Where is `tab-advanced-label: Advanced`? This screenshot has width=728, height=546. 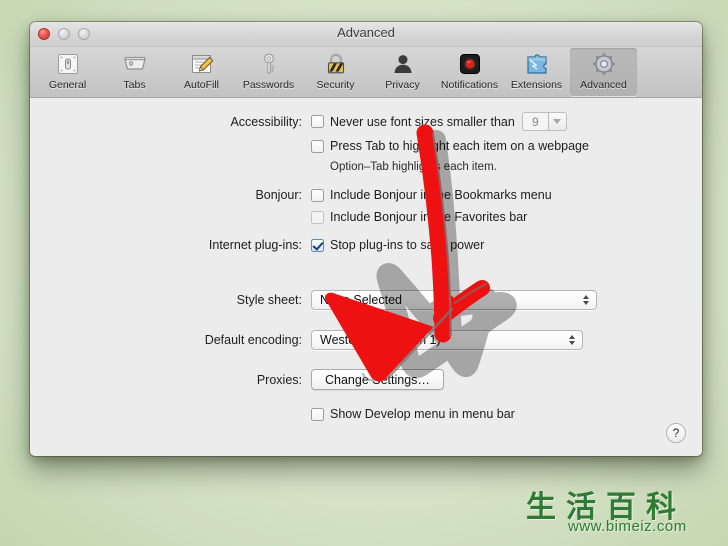
tab-advanced-label: Advanced is located at coordinates (603, 85).